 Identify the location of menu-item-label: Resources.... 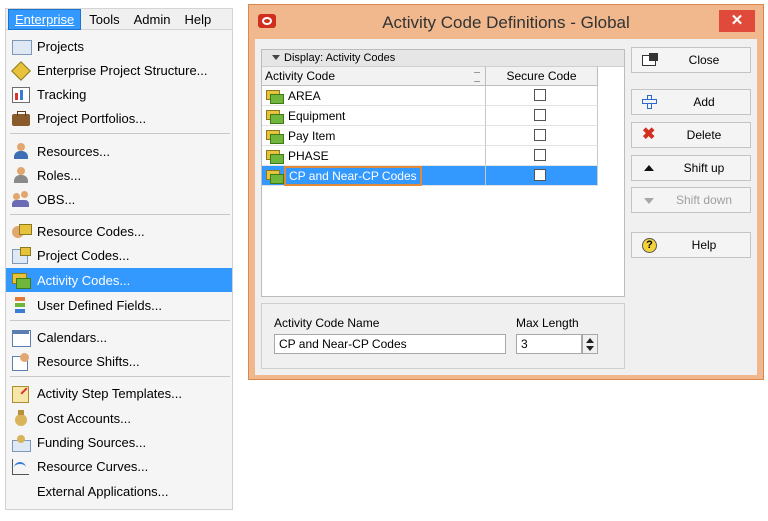
(73, 151).